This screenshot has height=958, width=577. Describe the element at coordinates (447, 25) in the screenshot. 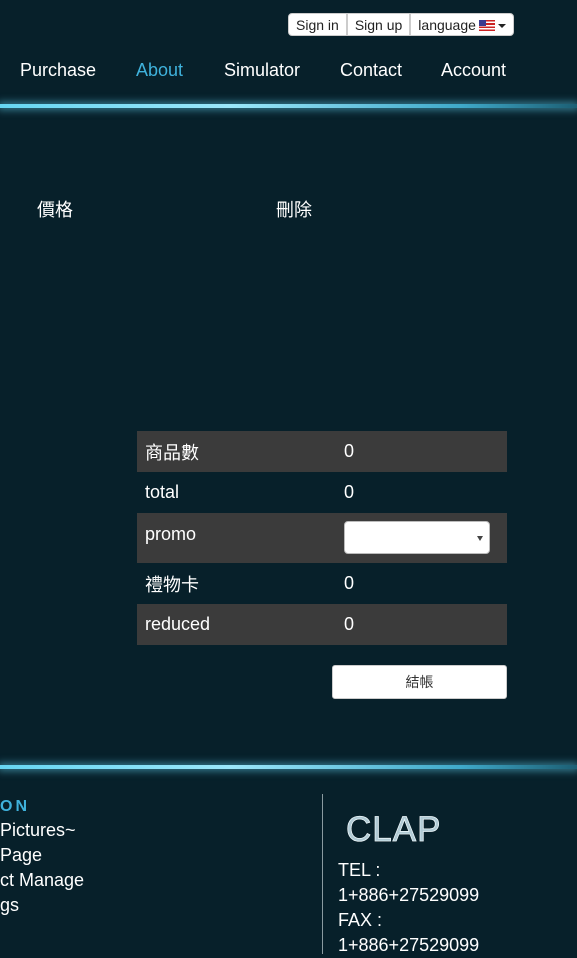

I see `language-label: language` at that location.